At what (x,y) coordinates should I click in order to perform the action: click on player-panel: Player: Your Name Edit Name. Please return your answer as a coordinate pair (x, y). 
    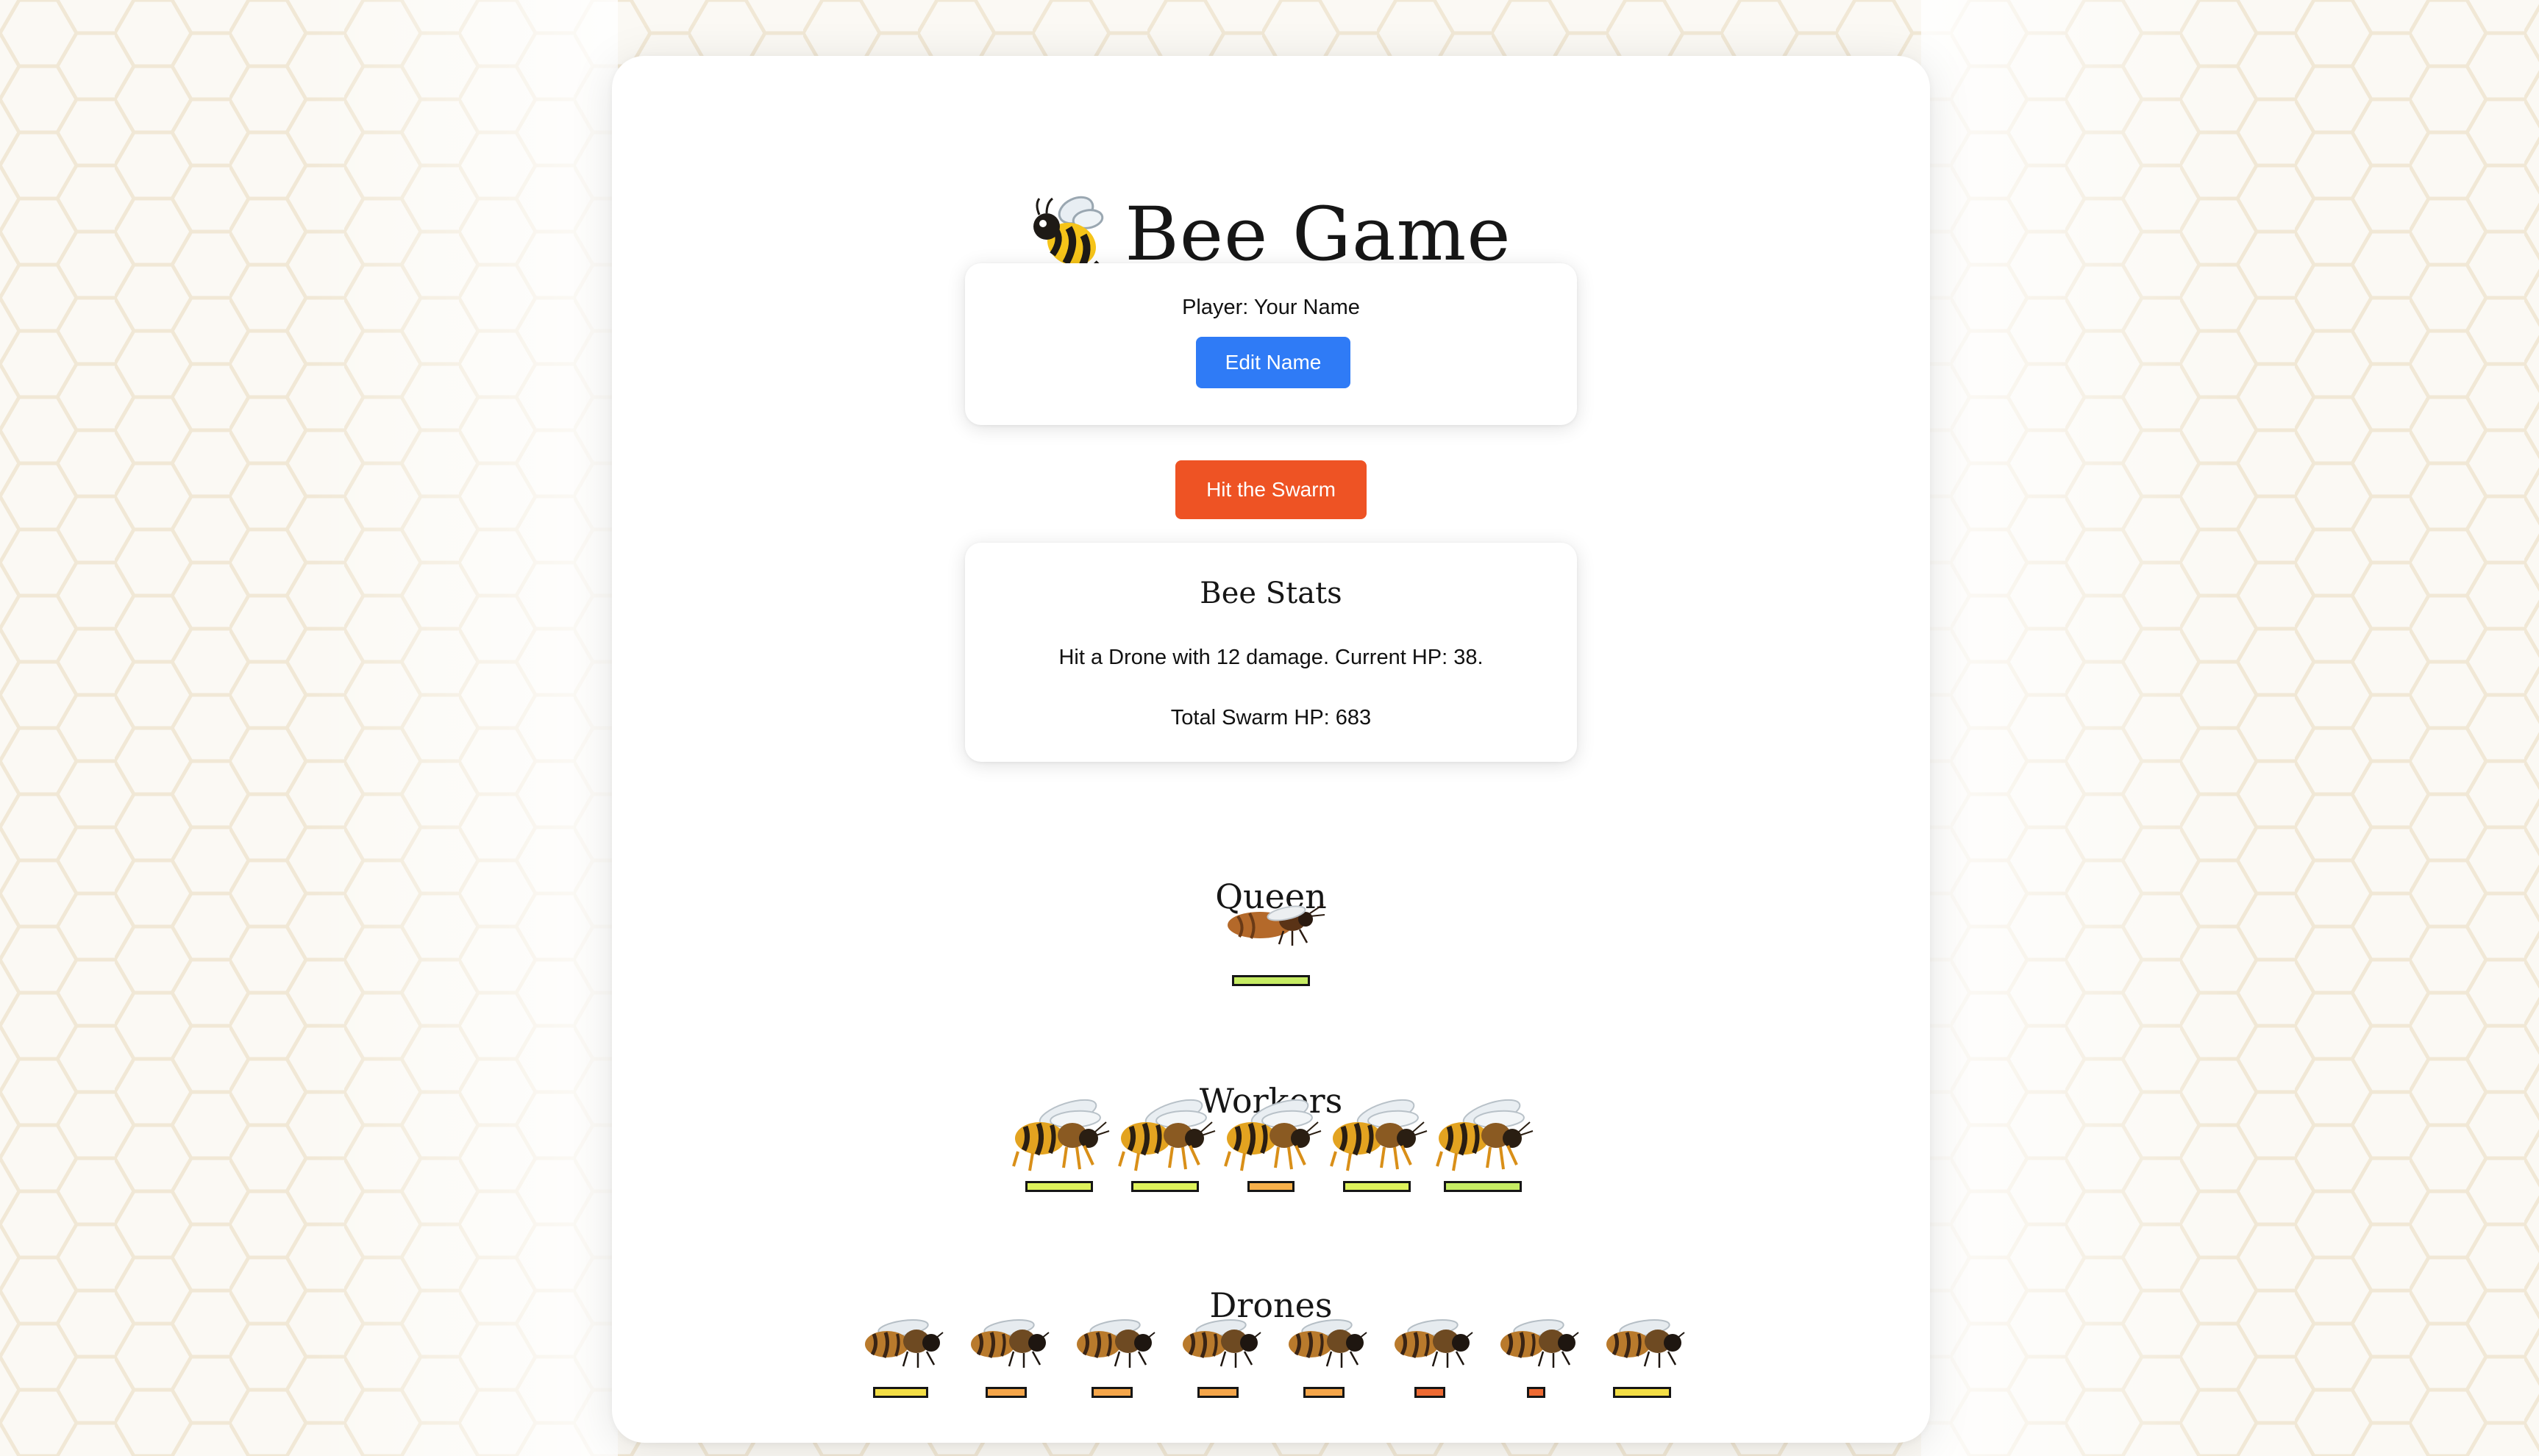
    Looking at the image, I should click on (1271, 344).